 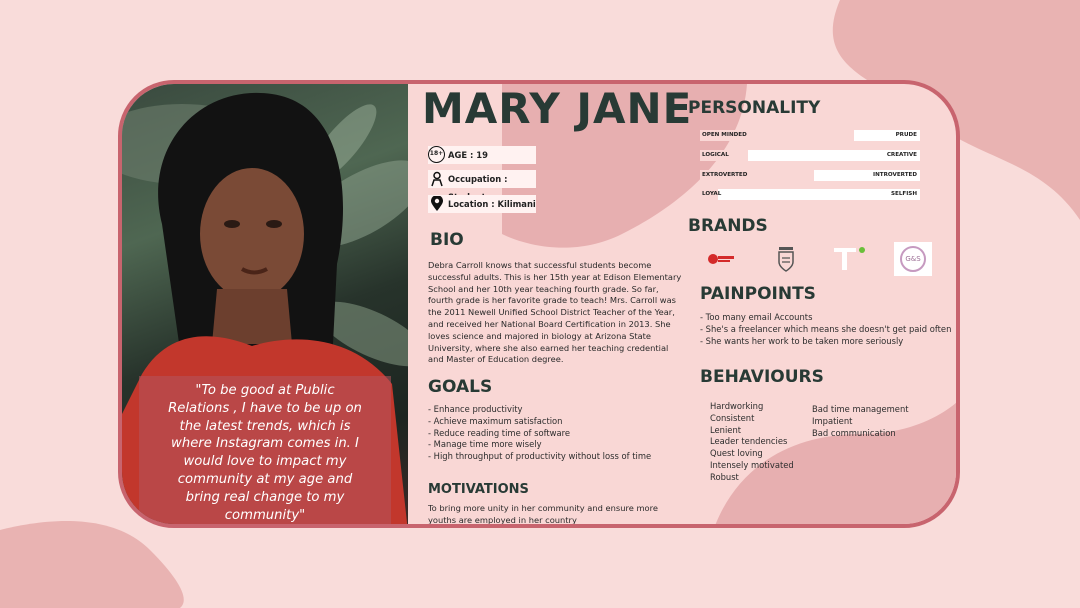 I want to click on list-item: Leader tendencies, so click(x=749, y=441).